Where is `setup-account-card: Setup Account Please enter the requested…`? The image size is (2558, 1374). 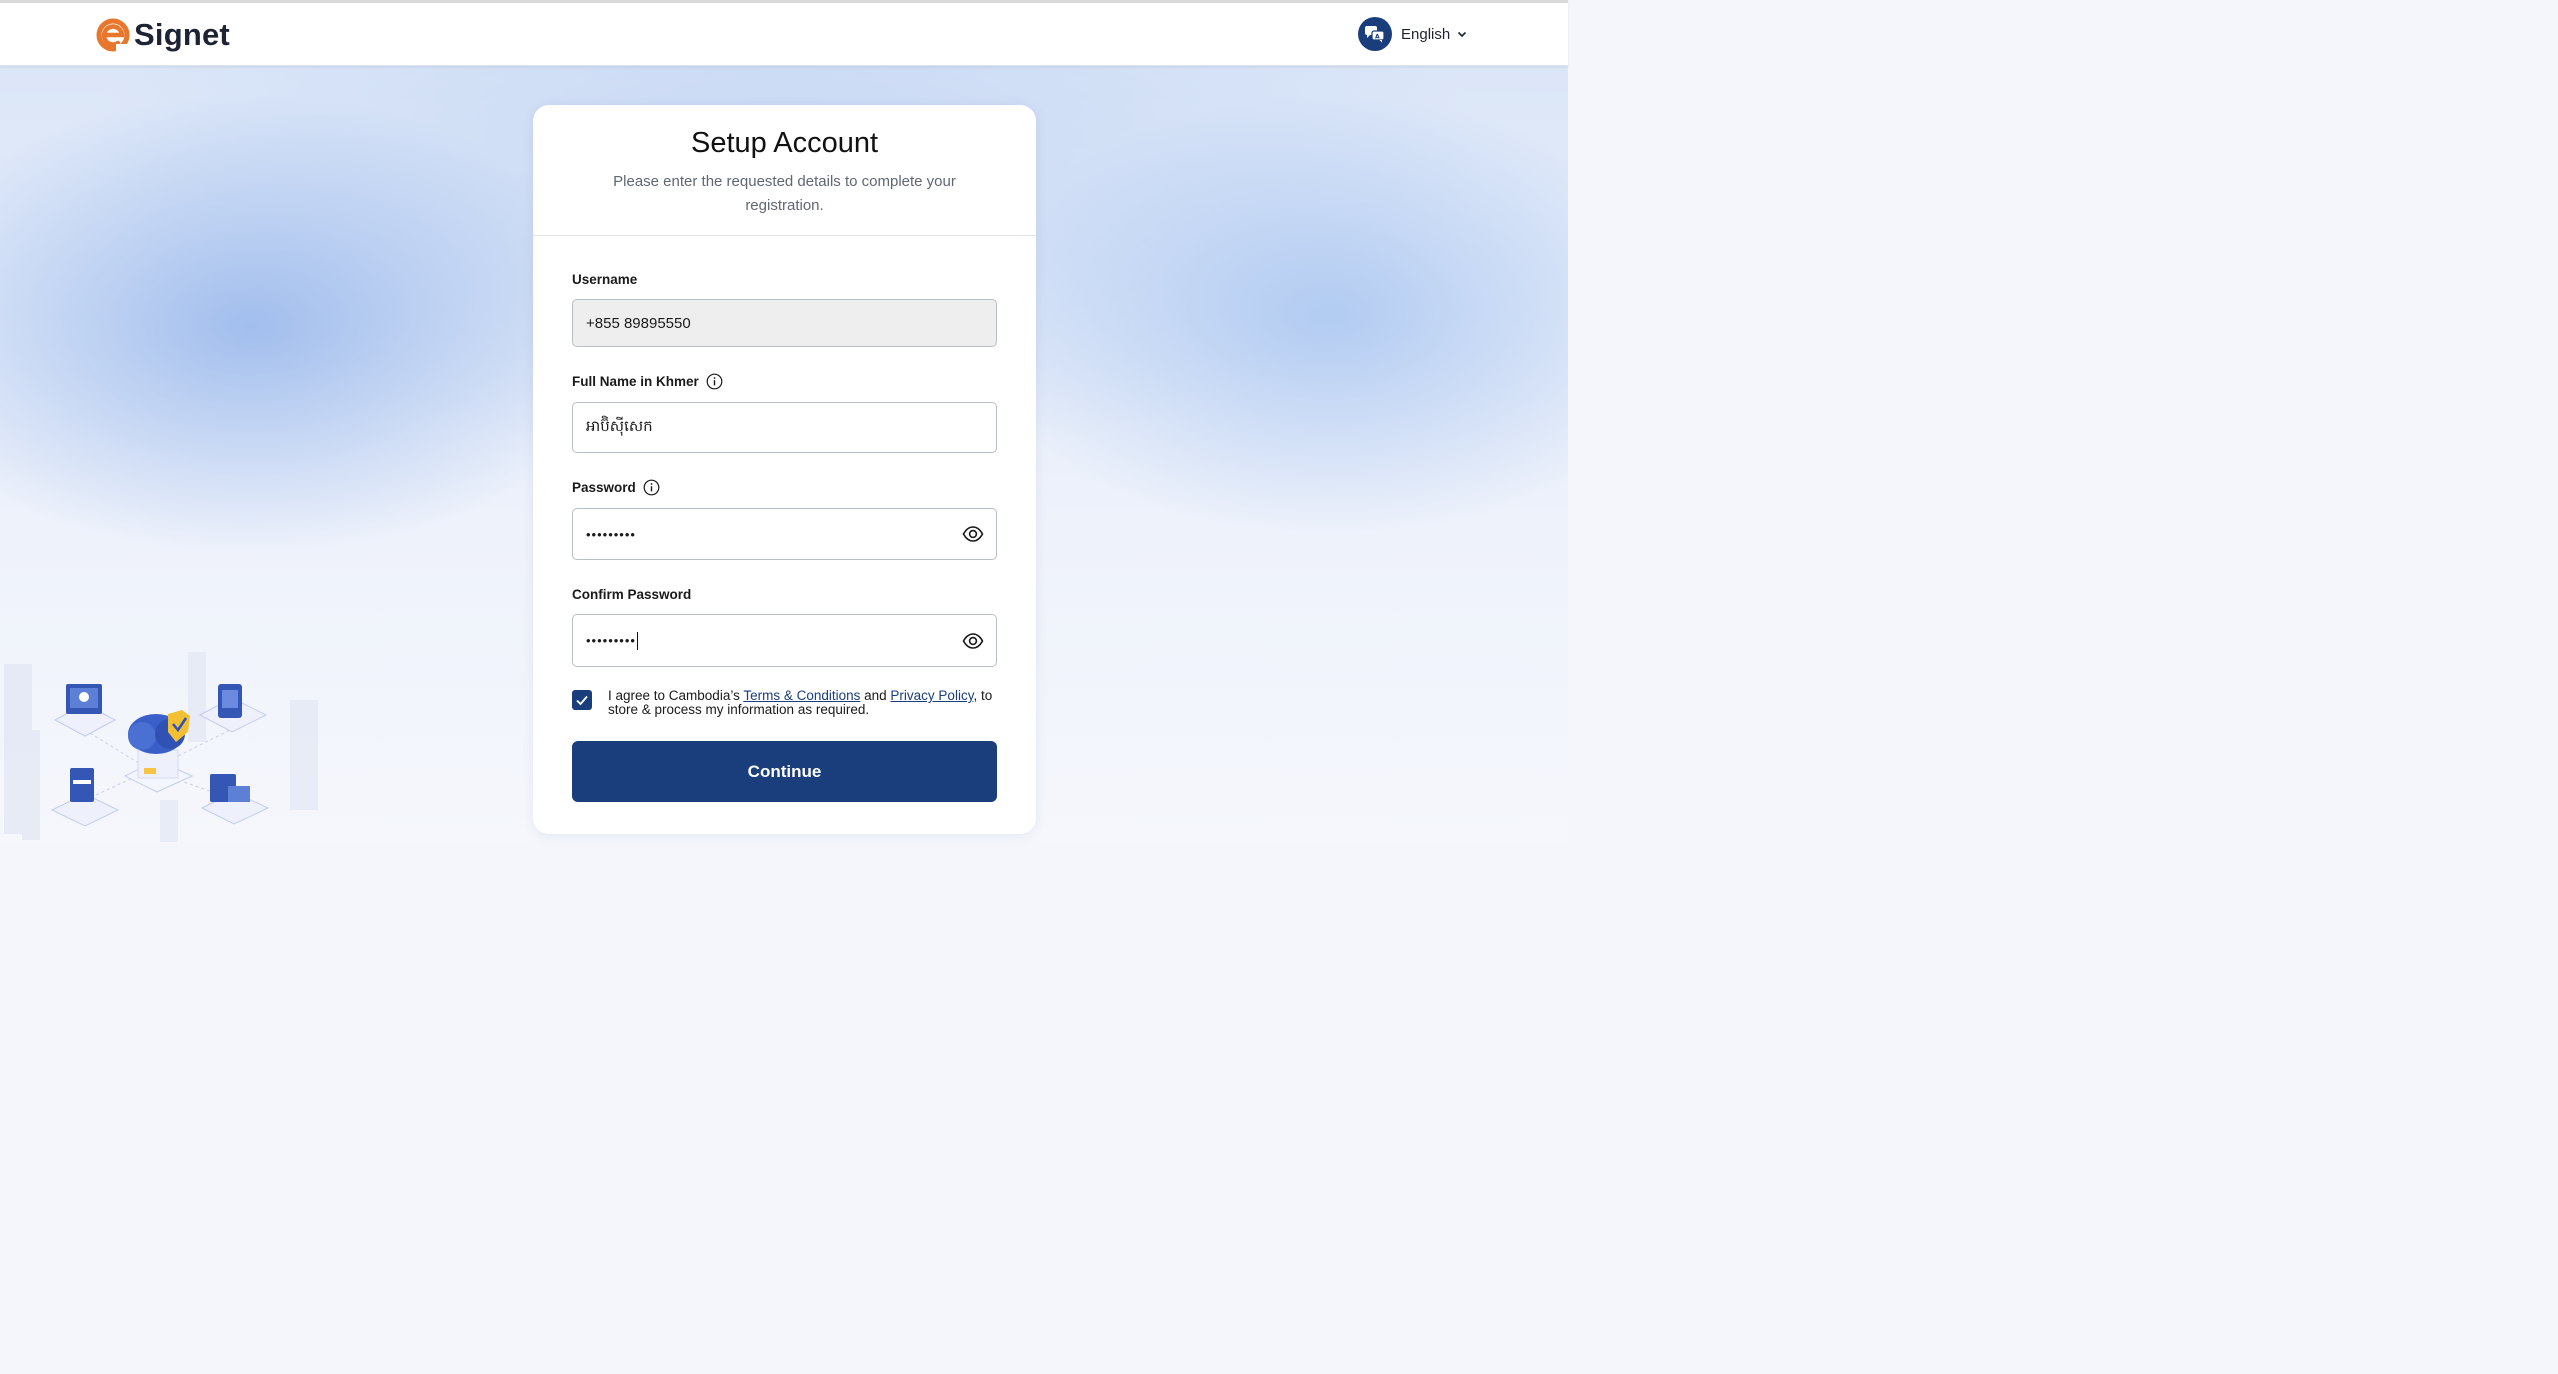
setup-account-card: Setup Account Please enter the requested… is located at coordinates (784, 469).